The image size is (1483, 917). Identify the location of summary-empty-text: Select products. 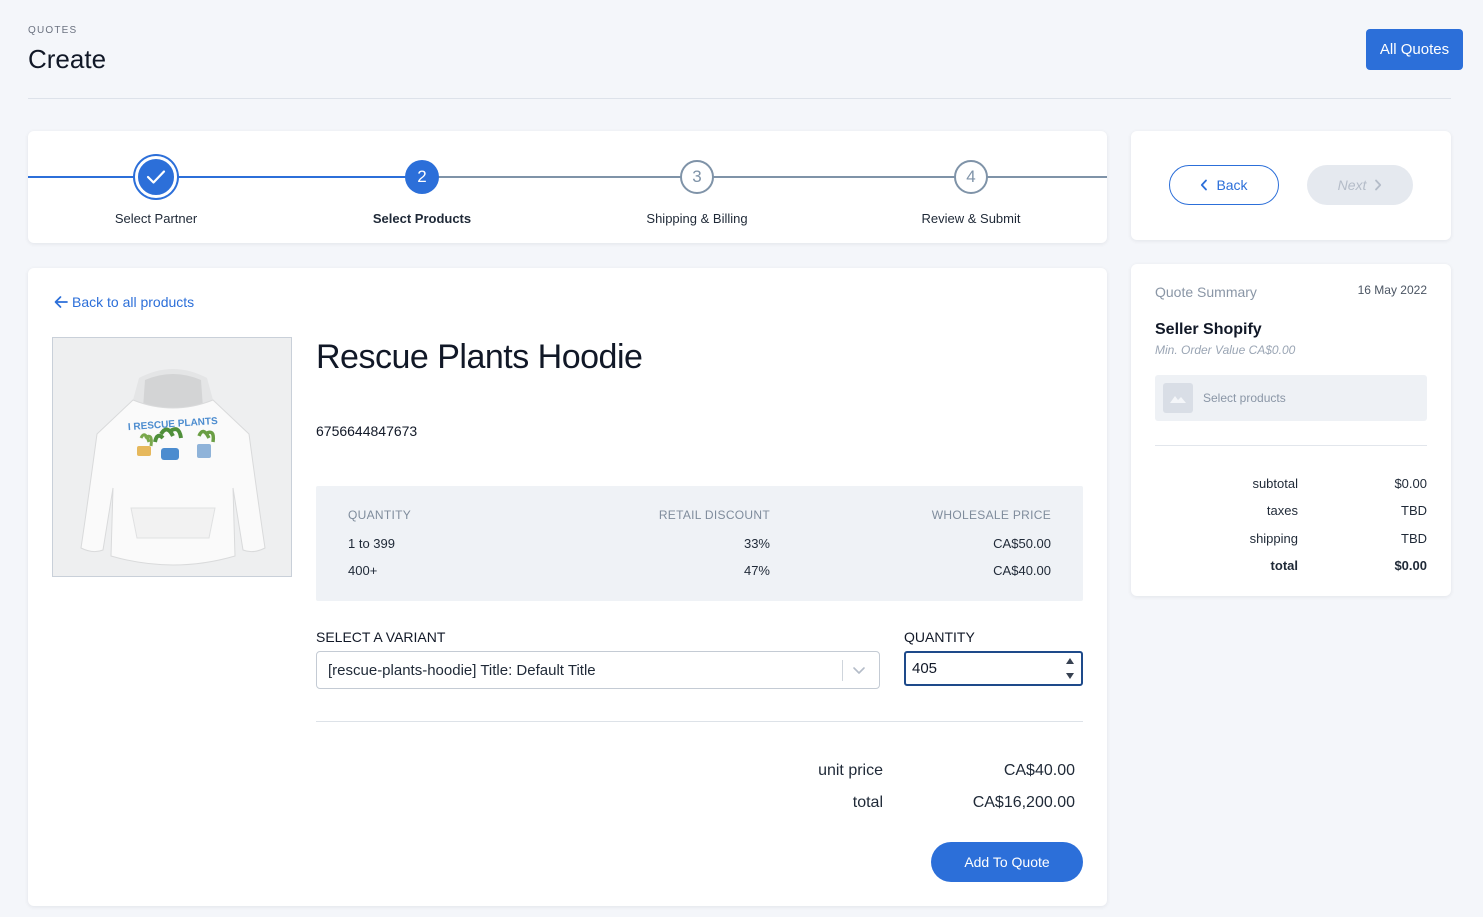
(1244, 398).